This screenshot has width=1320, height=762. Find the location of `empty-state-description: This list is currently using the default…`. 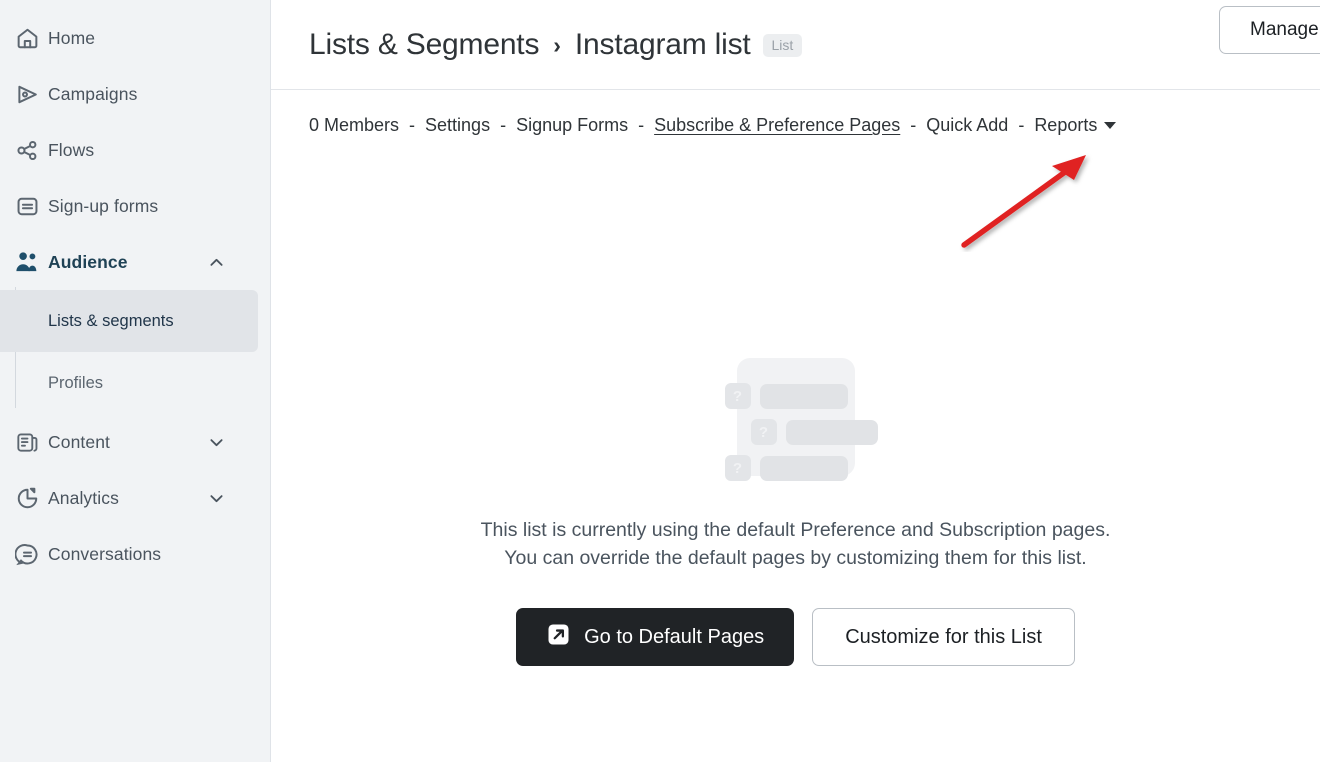

empty-state-description: This list is currently using the default… is located at coordinates (795, 544).